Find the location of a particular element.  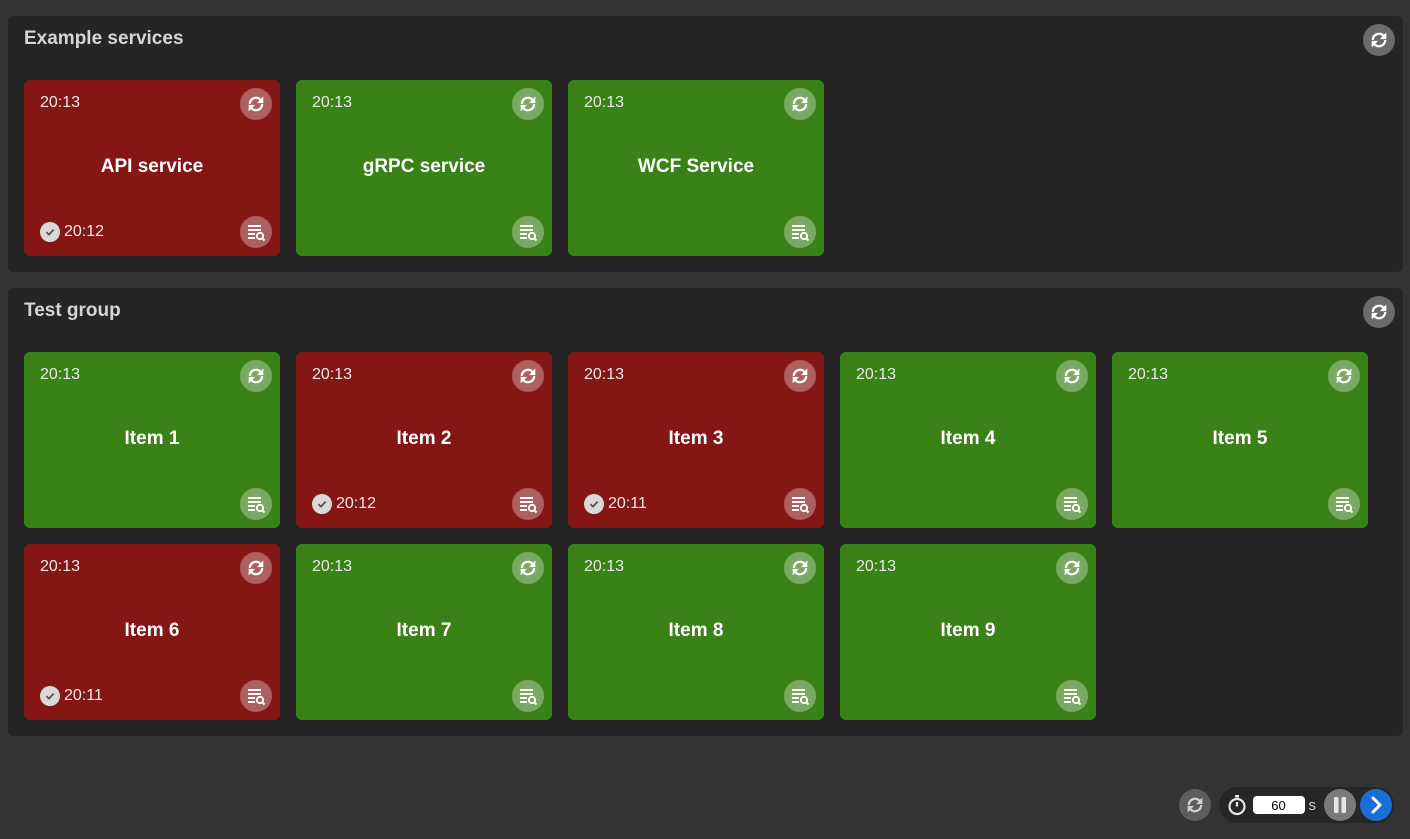

service-tile: 20:13 Item 1 is located at coordinates (152, 440).